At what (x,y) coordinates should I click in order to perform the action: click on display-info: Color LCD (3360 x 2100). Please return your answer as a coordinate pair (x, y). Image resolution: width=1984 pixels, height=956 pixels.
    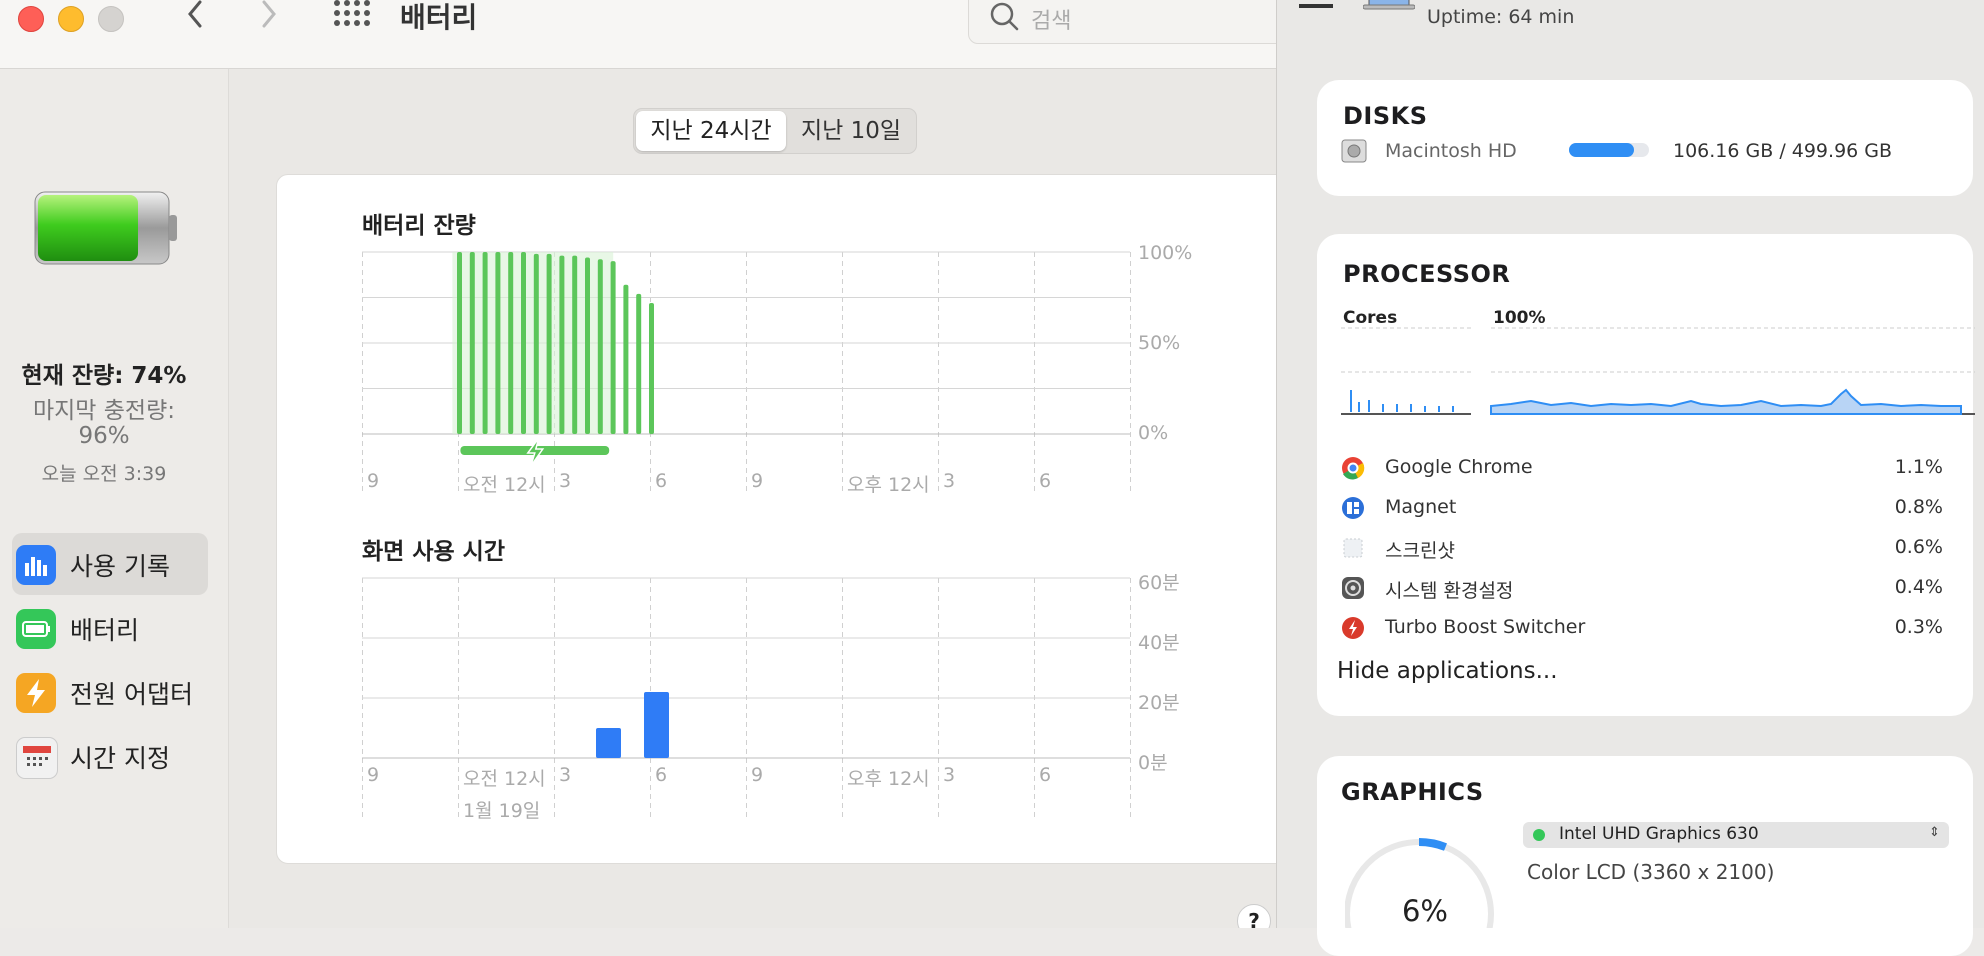
    Looking at the image, I should click on (1651, 872).